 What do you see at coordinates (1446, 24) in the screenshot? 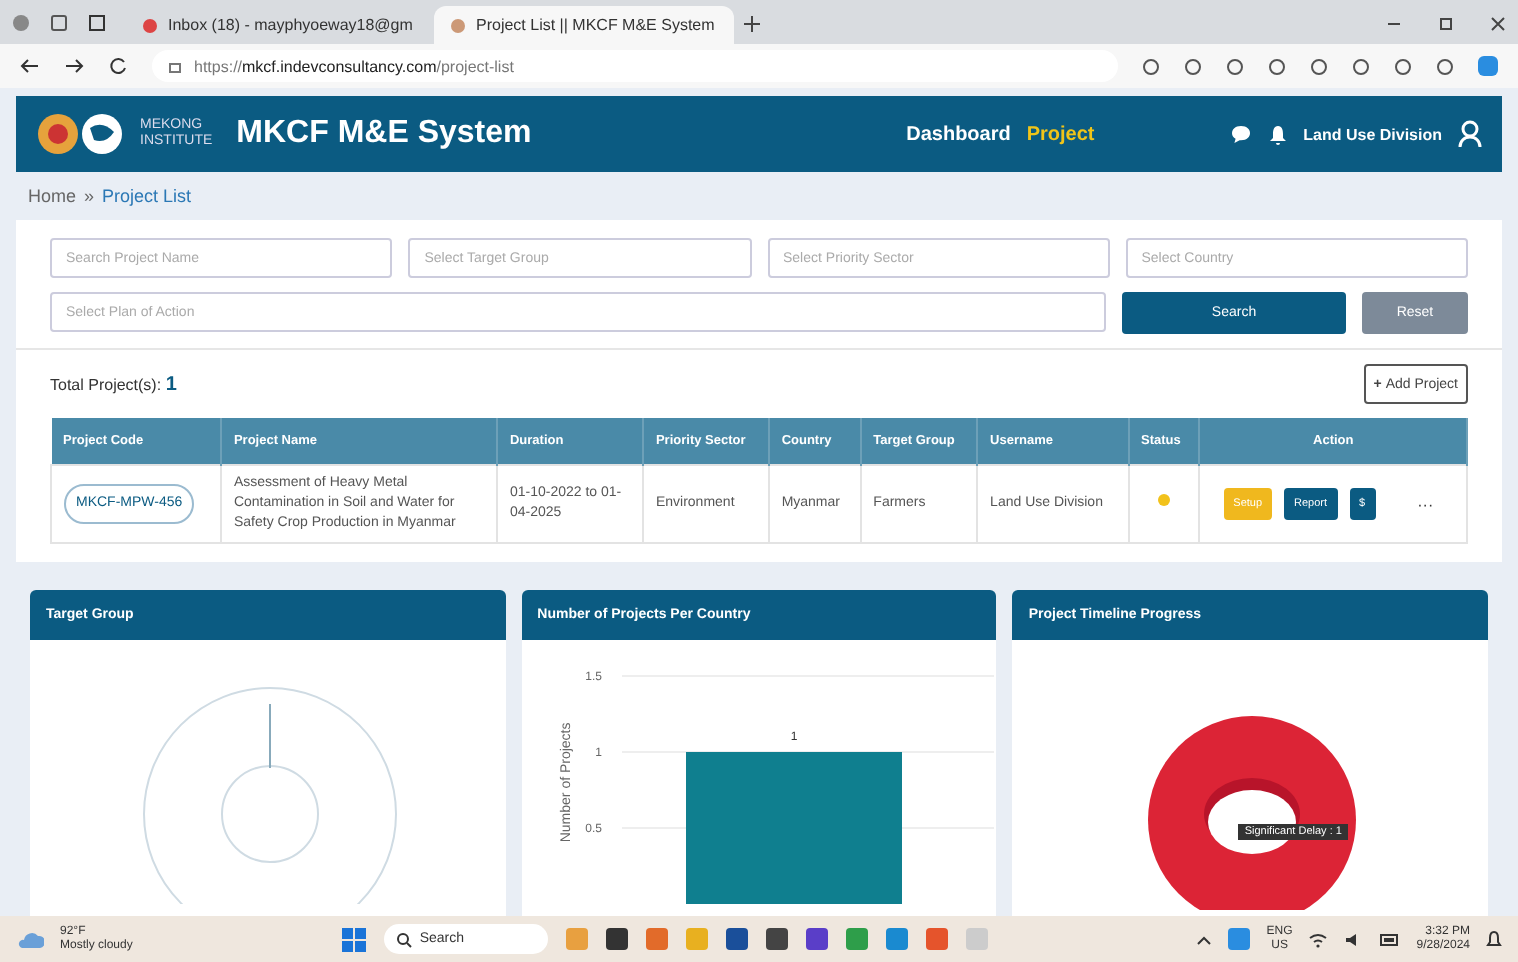
I see `restore-icon` at bounding box center [1446, 24].